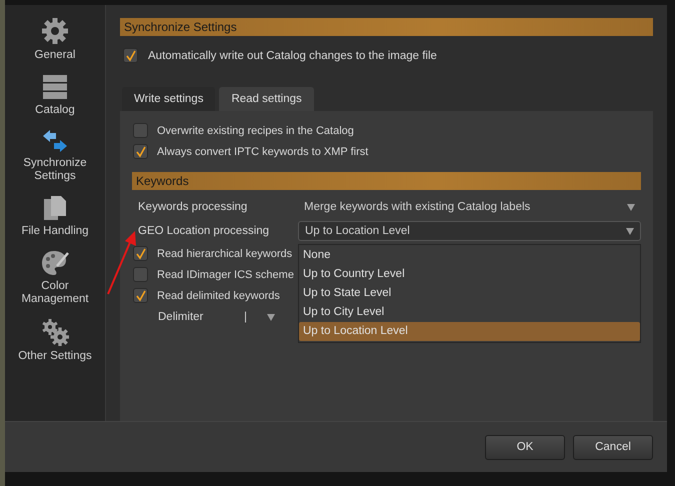 The height and width of the screenshot is (486, 675). Describe the element at coordinates (203, 231) in the screenshot. I see `field-label: GEO Location processing` at that location.